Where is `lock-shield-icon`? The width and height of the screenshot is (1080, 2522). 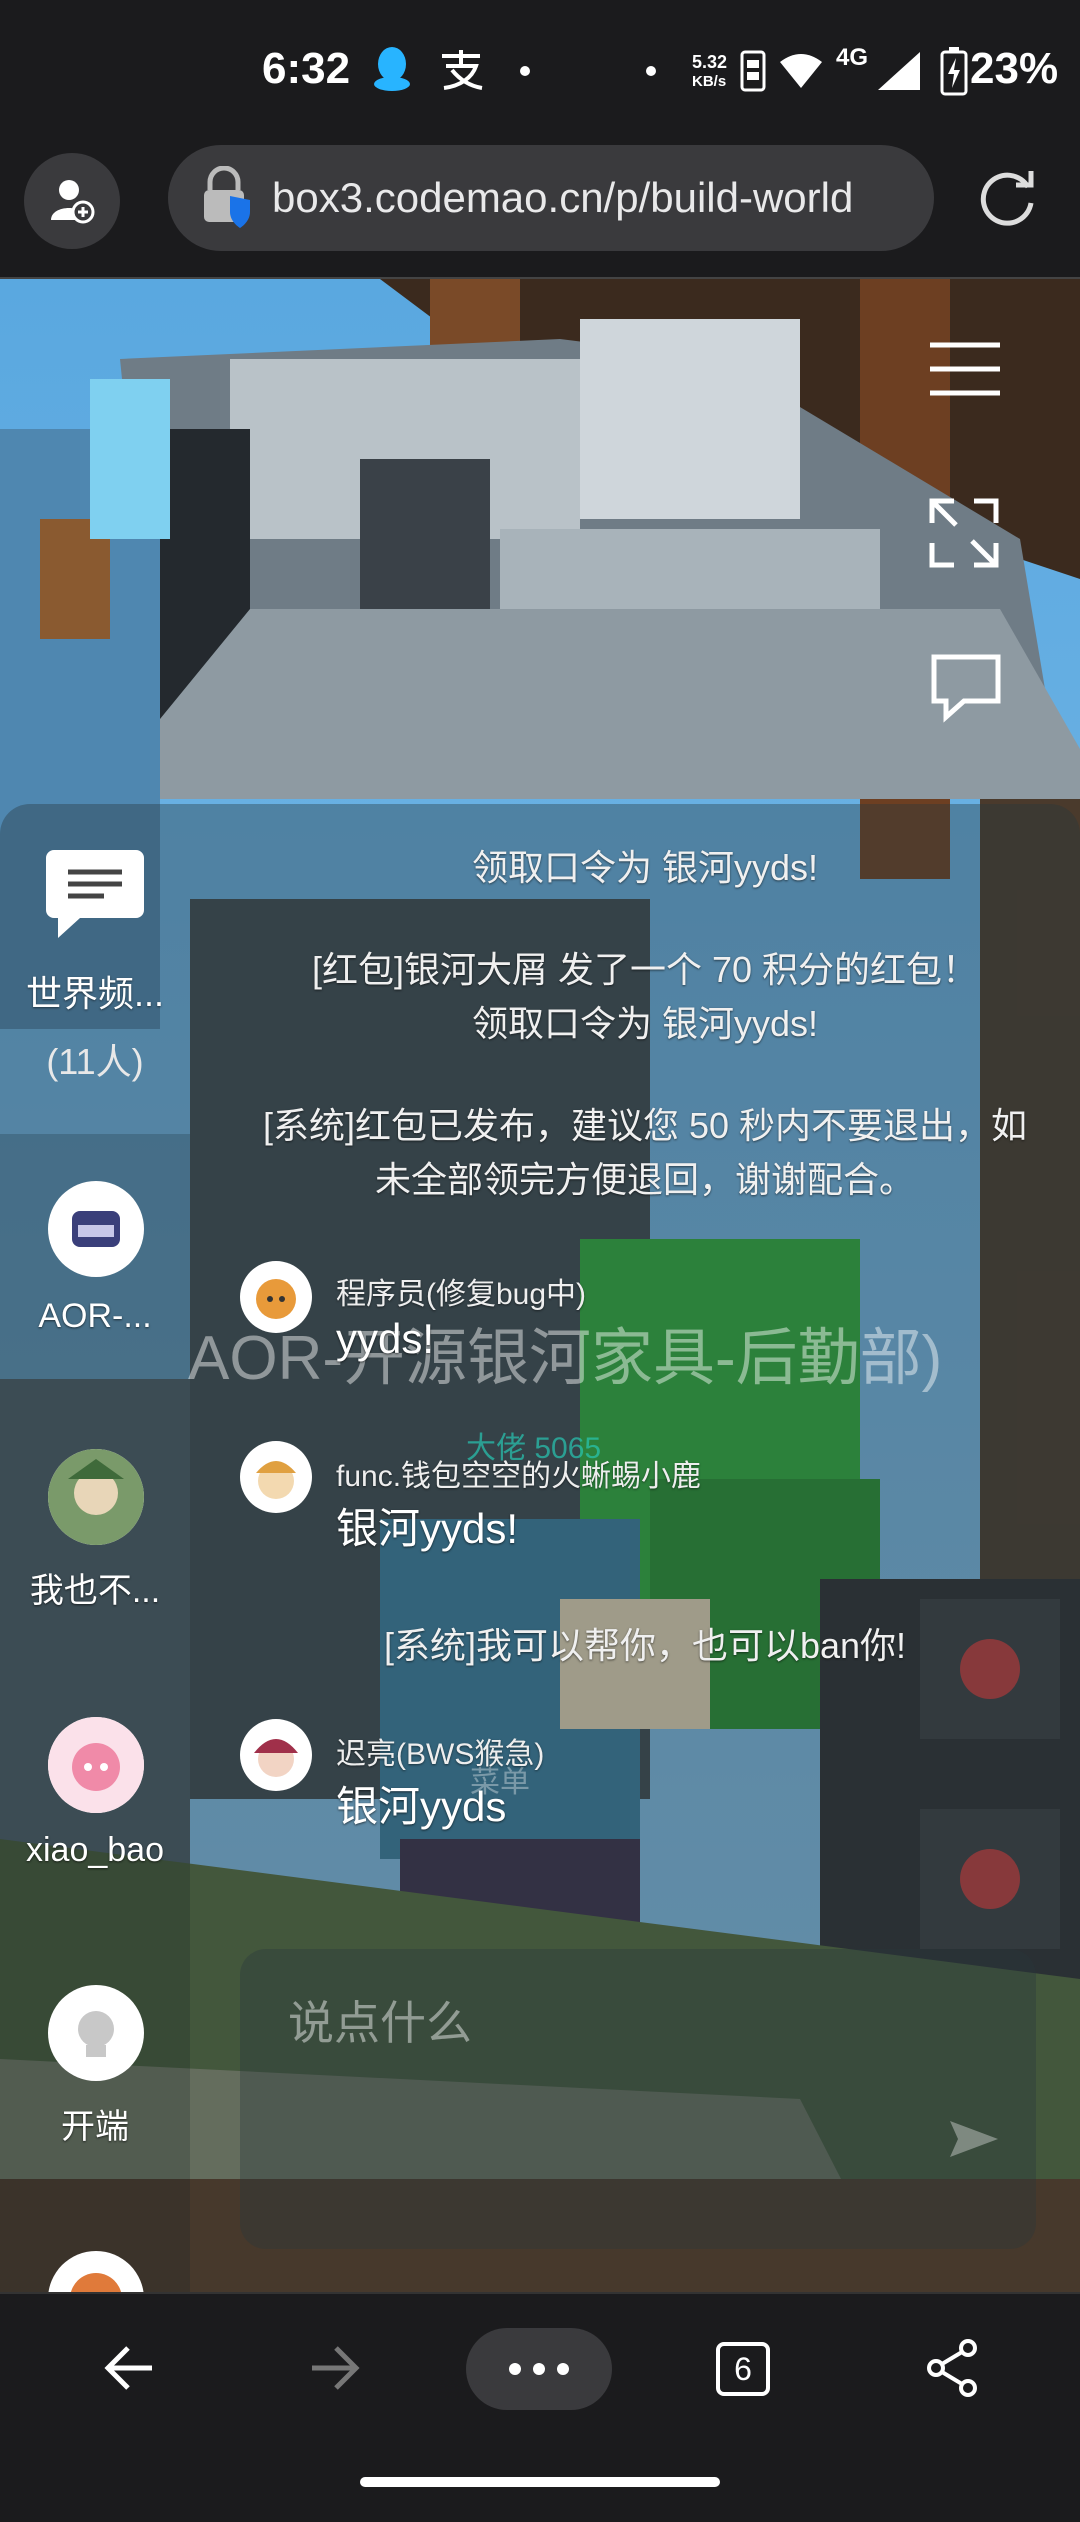 lock-shield-icon is located at coordinates (227, 197).